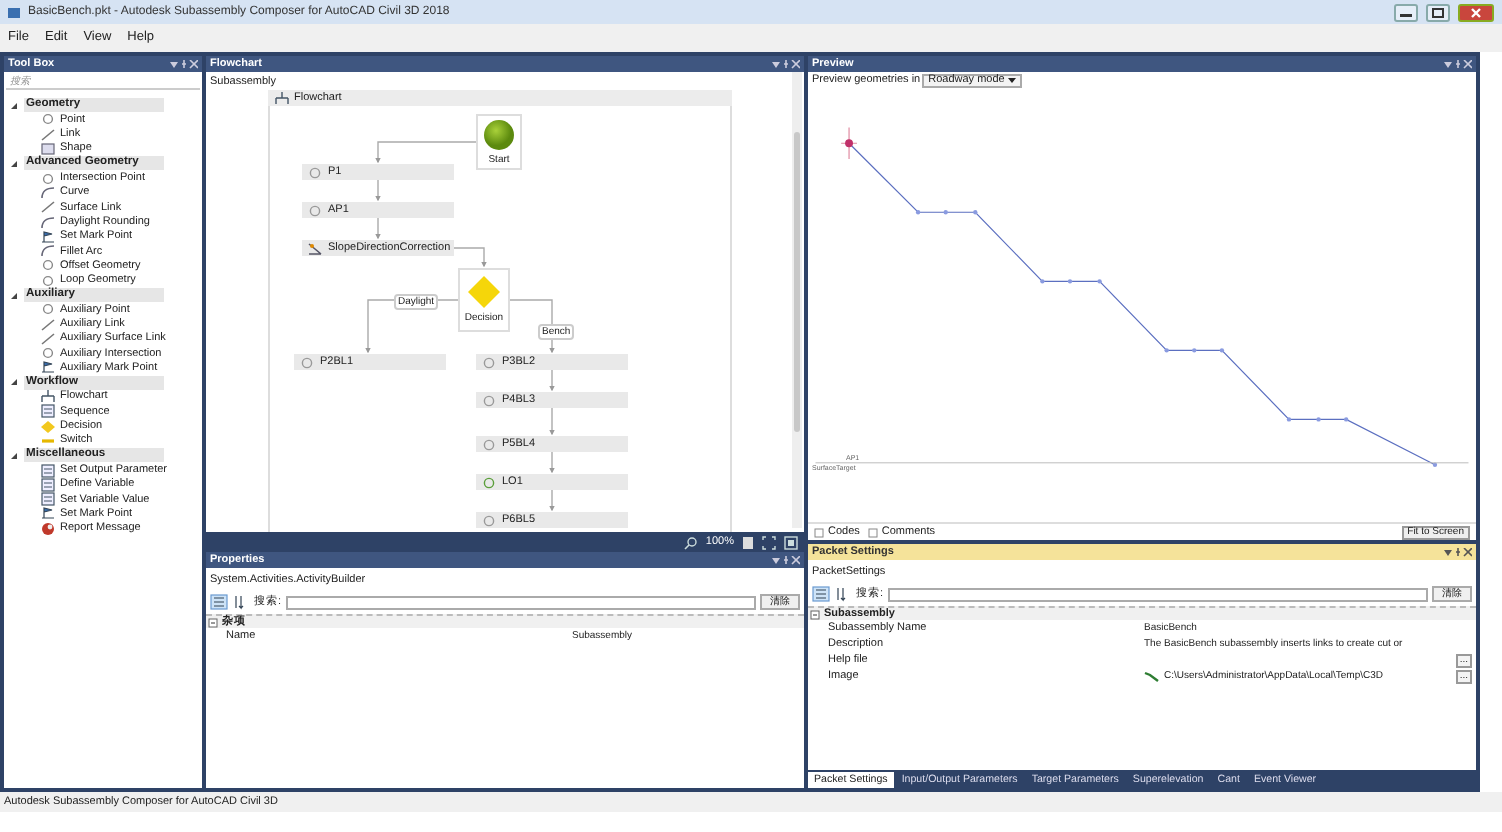 The height and width of the screenshot is (832, 1502). Describe the element at coordinates (315, 248) in the screenshot. I see `slope-icon` at that location.